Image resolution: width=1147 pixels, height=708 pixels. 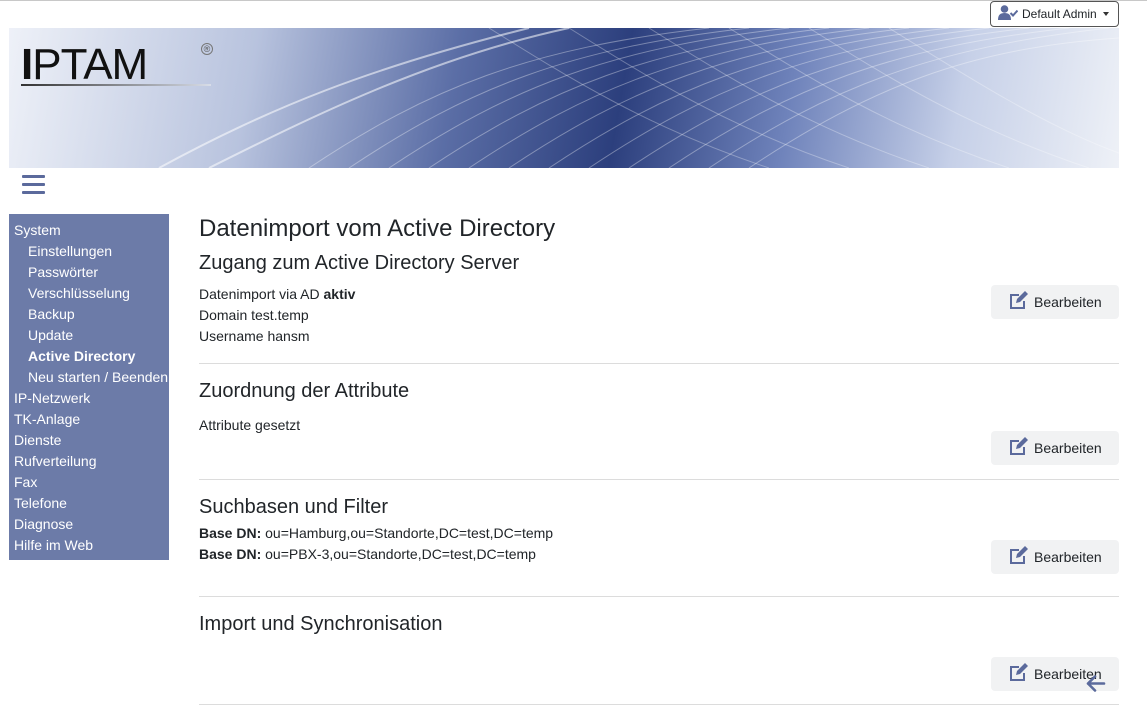 What do you see at coordinates (254, 315) in the screenshot?
I see `domain-line: Domain test.temp` at bounding box center [254, 315].